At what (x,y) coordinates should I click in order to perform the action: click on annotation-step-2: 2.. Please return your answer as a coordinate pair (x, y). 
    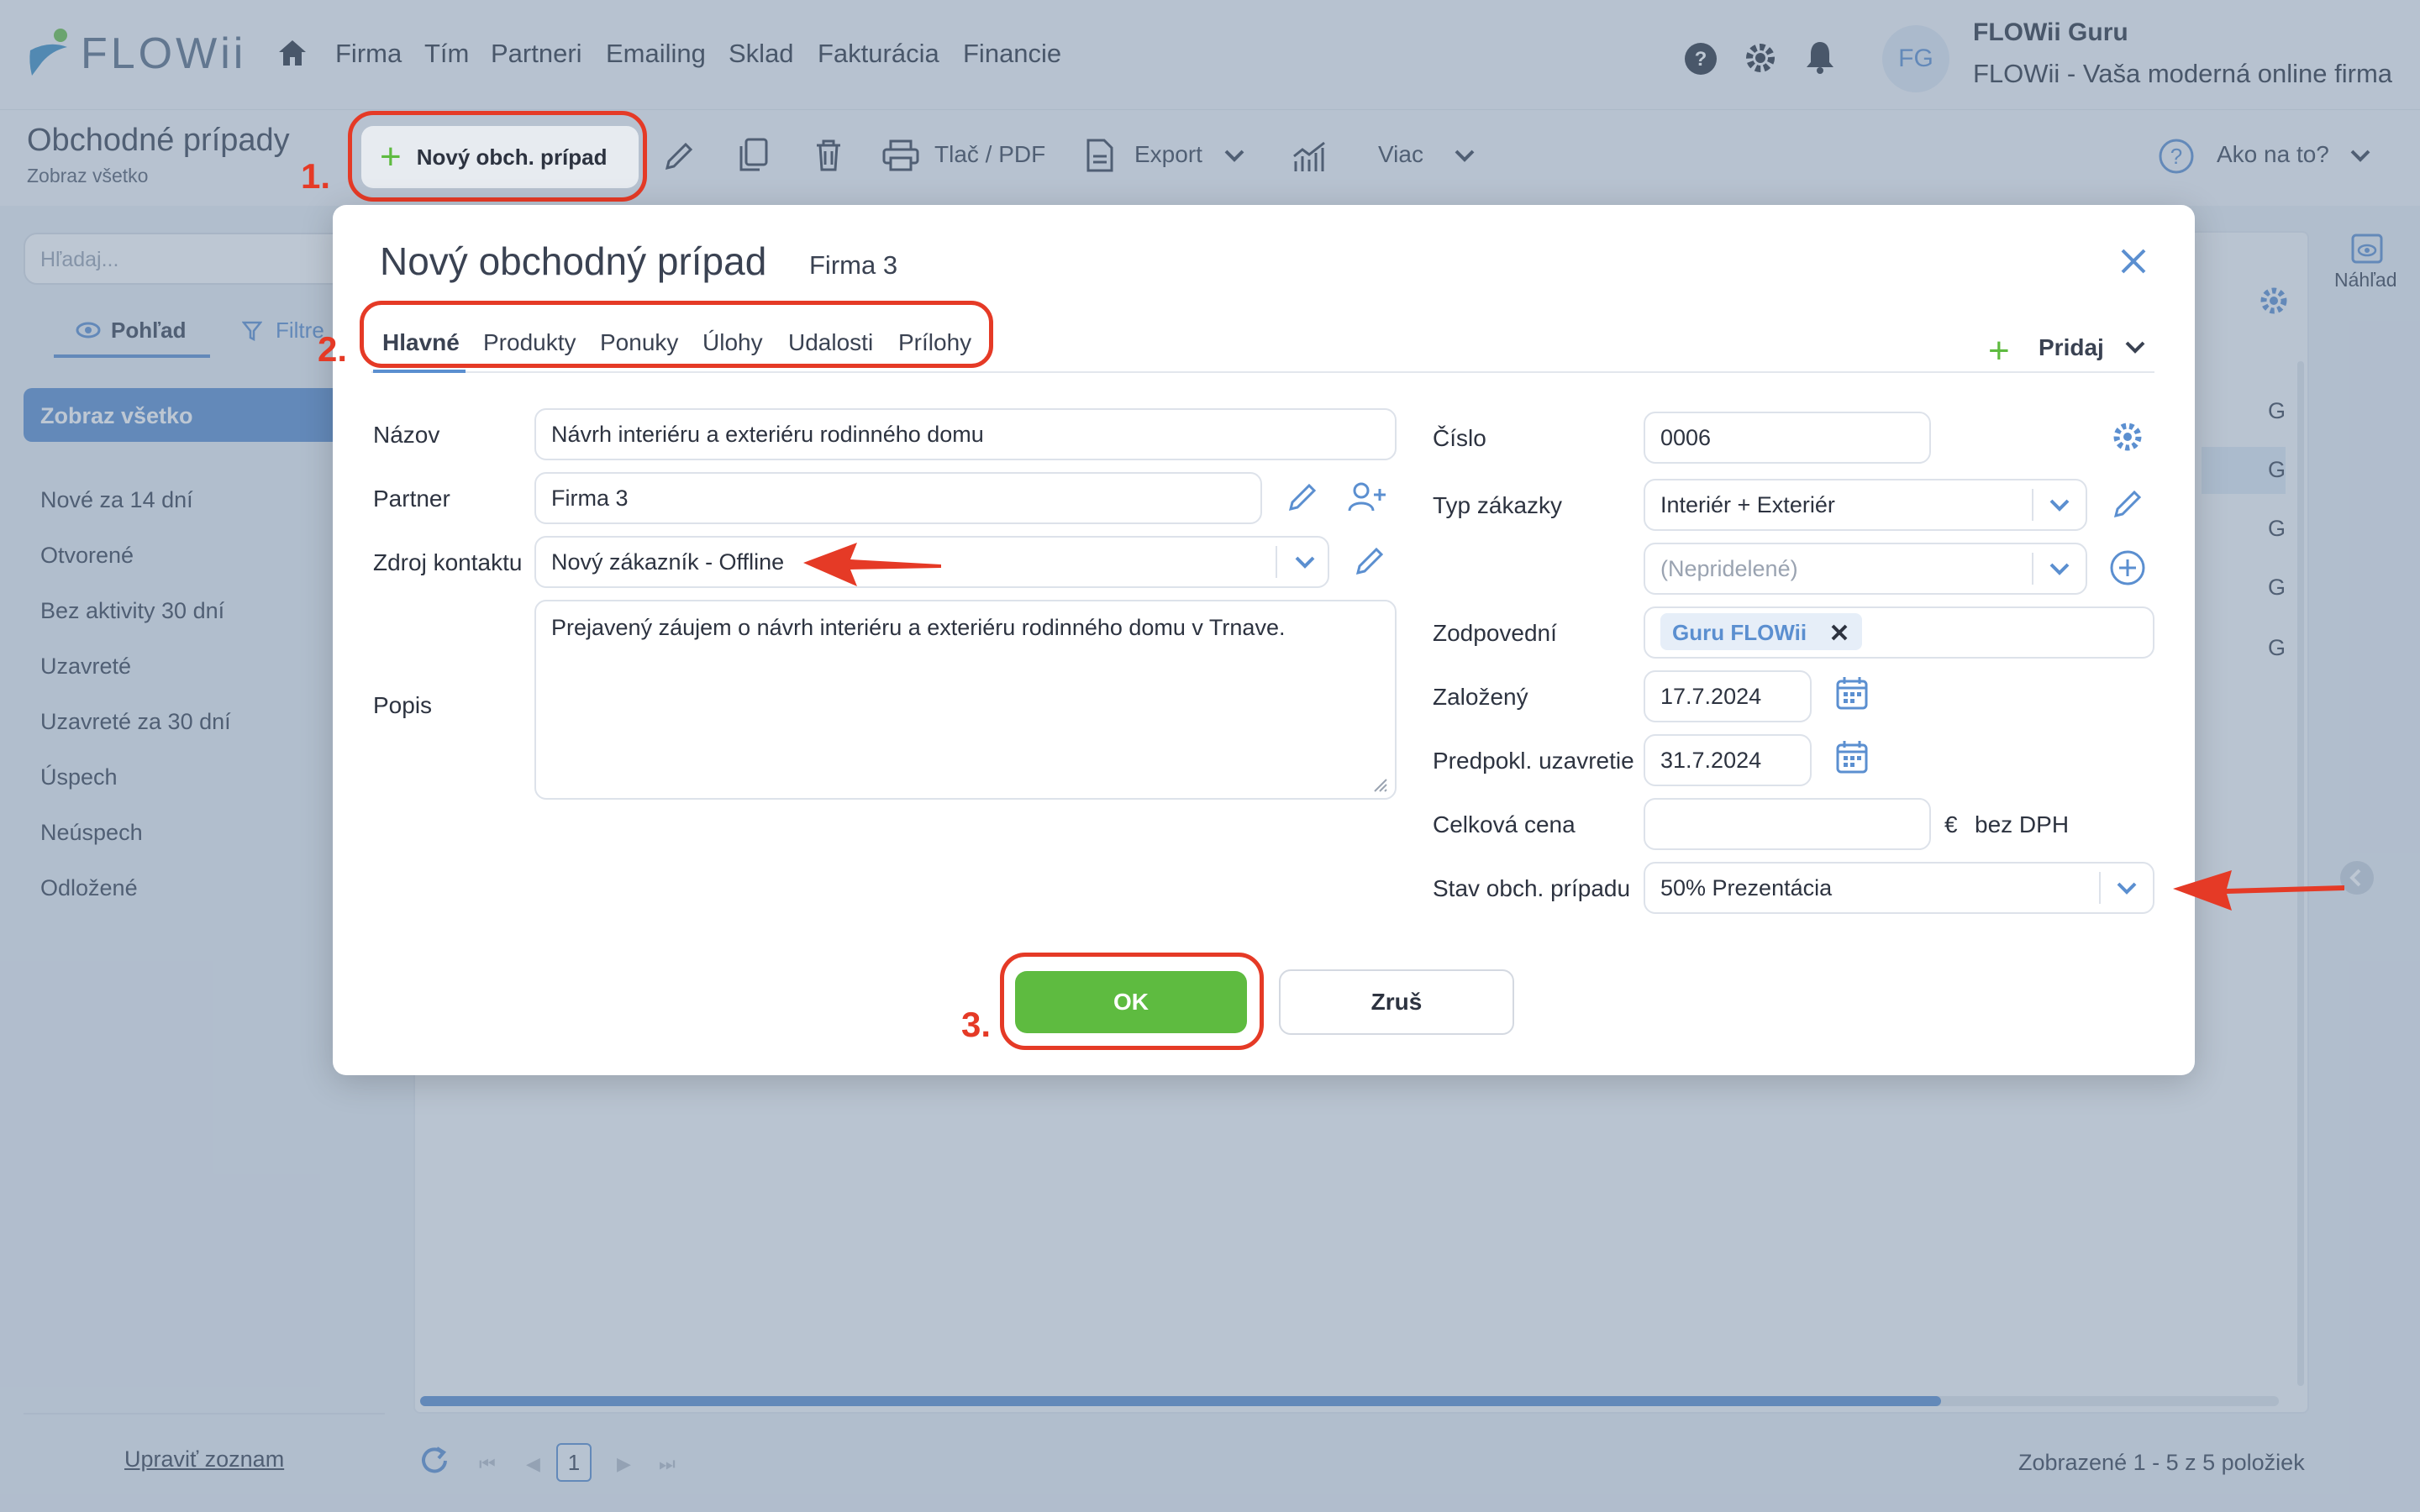
    Looking at the image, I should click on (333, 349).